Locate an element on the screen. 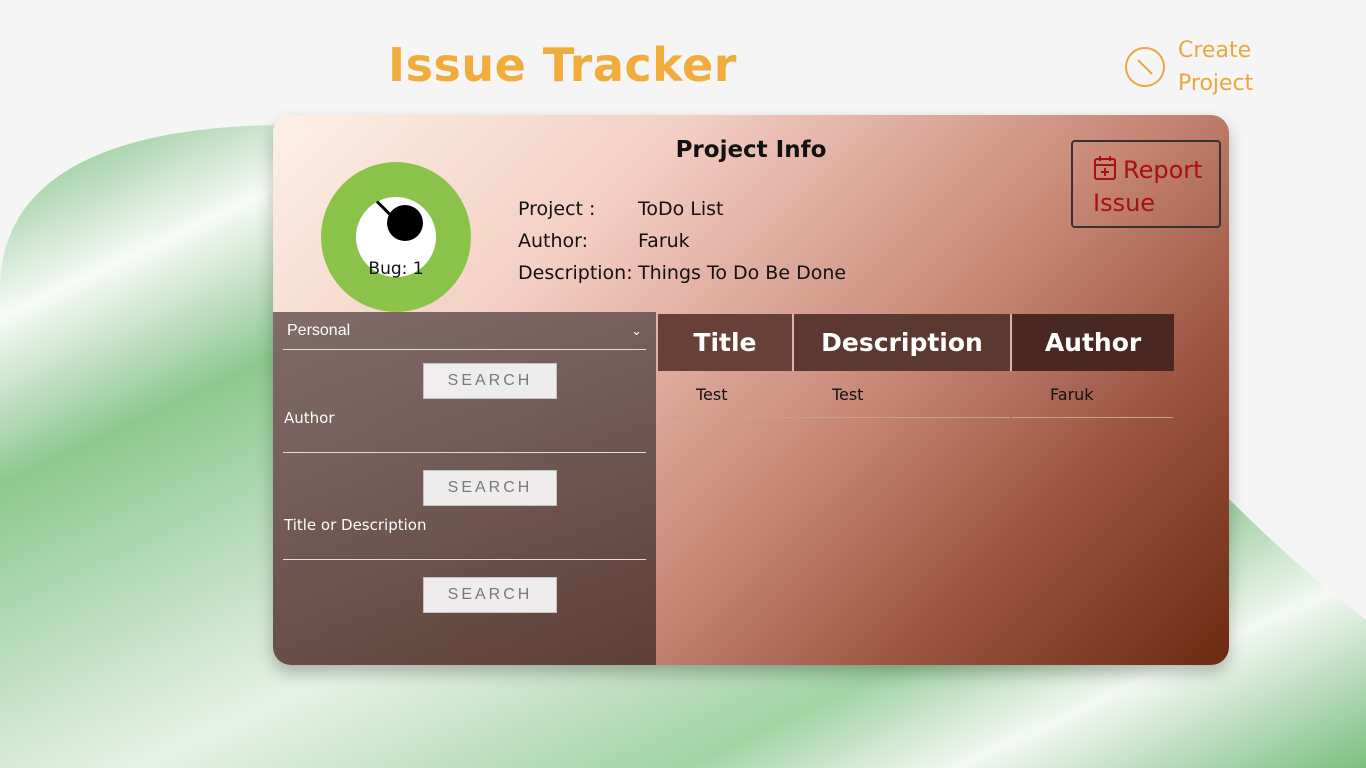 The image size is (1366, 768). info-row-project: Project : ToDo List is located at coordinates (682, 209).